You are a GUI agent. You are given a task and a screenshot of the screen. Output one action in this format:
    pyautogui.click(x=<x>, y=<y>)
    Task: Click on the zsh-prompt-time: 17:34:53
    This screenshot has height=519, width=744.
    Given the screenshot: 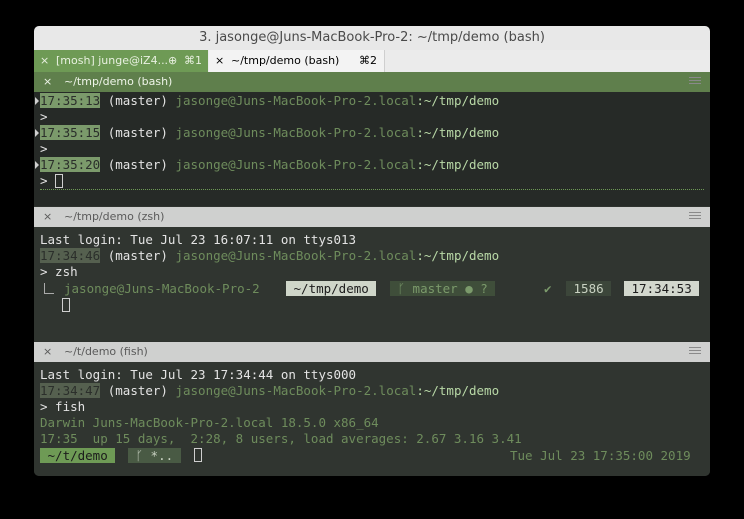 What is the action you would take?
    pyautogui.click(x=662, y=288)
    